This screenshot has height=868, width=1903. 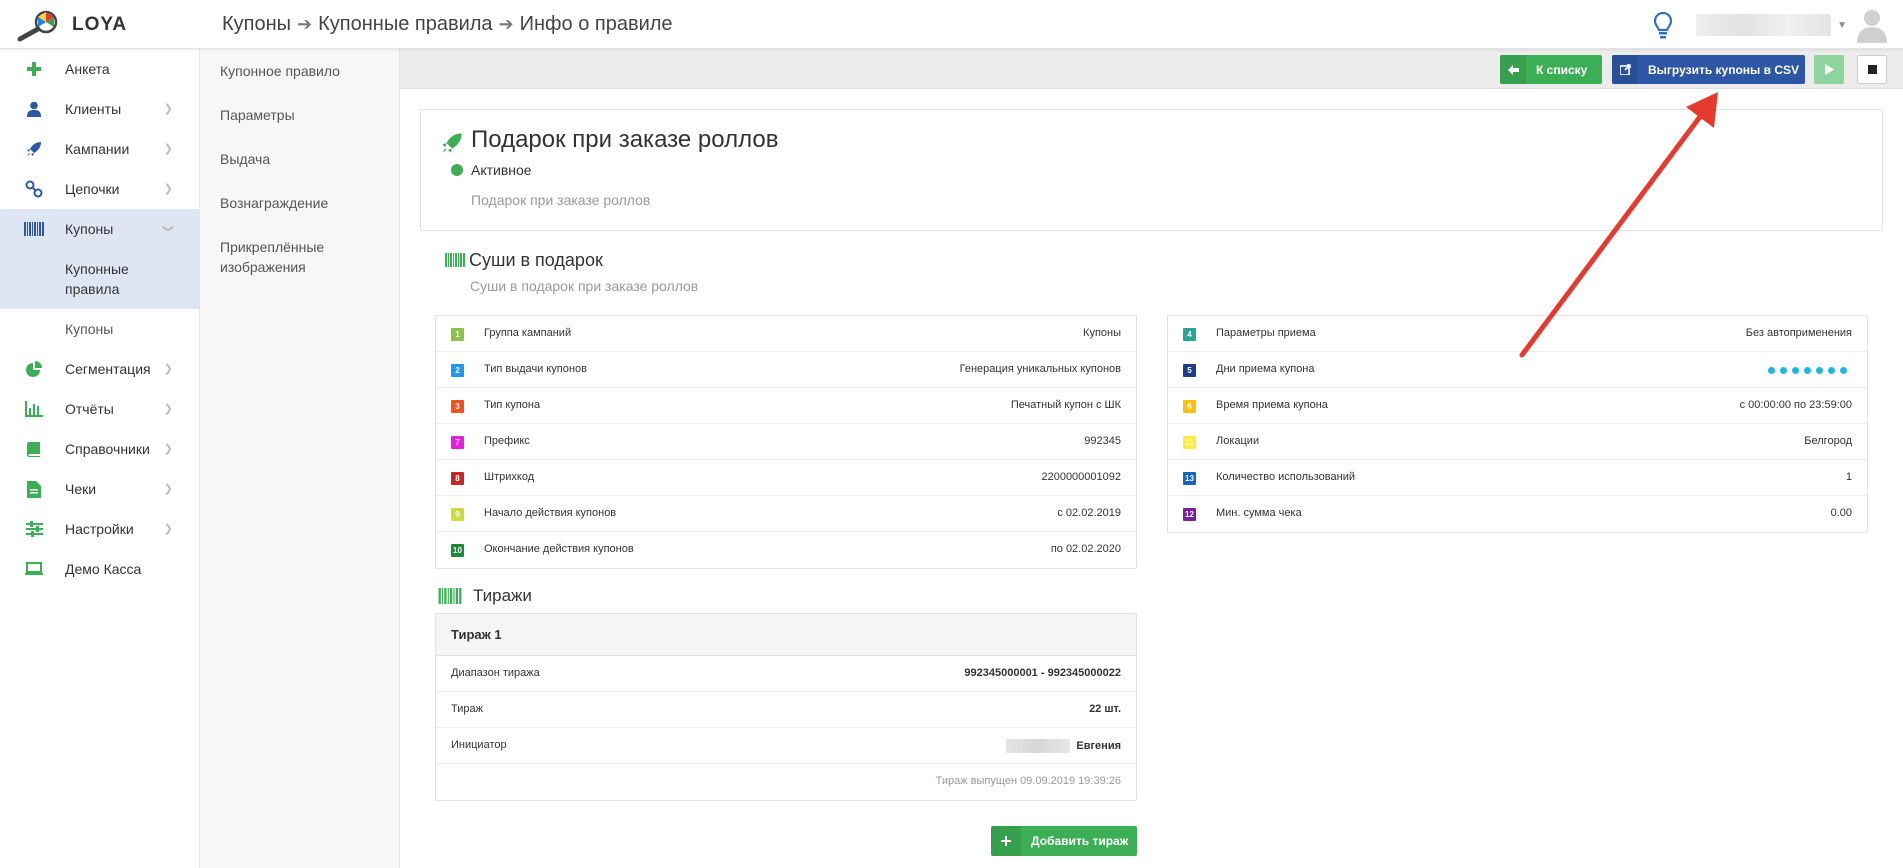 I want to click on sidebar-item-label: Клиенты, so click(x=93, y=109).